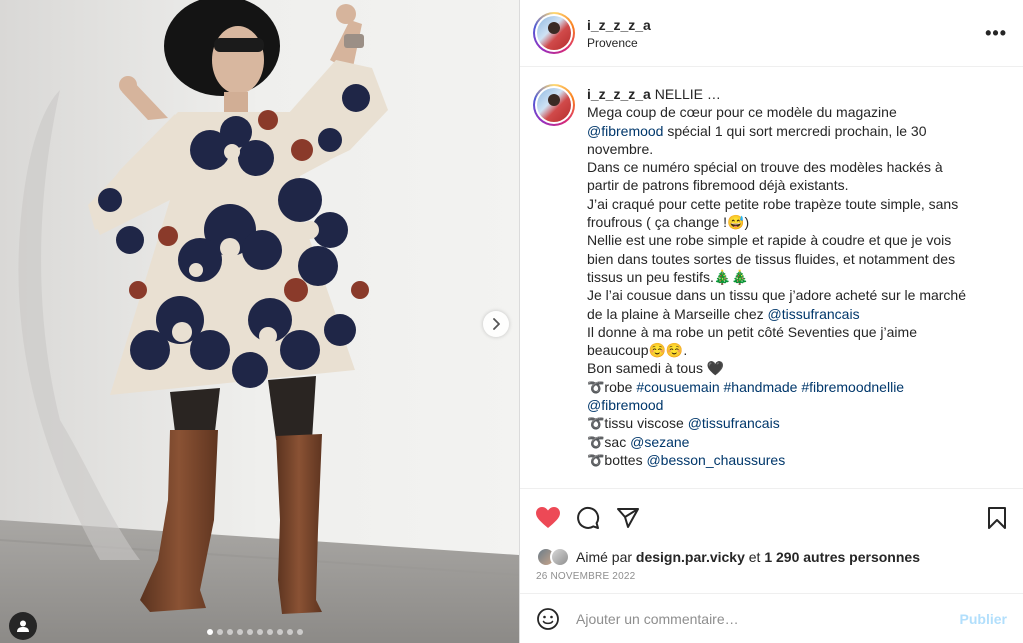 This screenshot has height=643, width=1023. I want to click on caption-text-segment: ➰bottes, so click(617, 459).